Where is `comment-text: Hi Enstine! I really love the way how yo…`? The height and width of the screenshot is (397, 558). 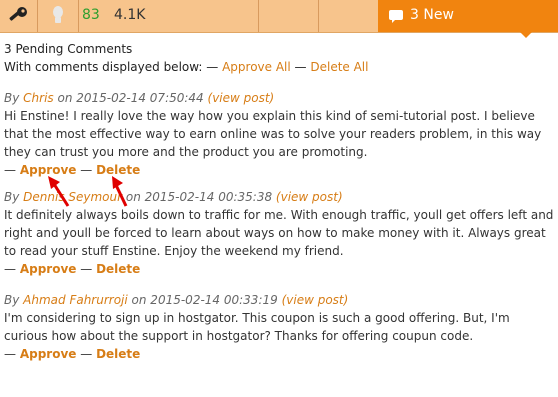
comment-text: Hi Enstine! I really love the way how yo… is located at coordinates (273, 134).